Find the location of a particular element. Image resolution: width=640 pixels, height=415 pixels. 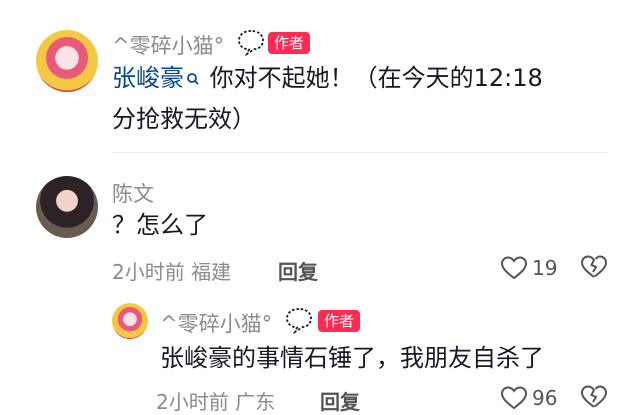

comment-username: 陈文 is located at coordinates (133, 193).